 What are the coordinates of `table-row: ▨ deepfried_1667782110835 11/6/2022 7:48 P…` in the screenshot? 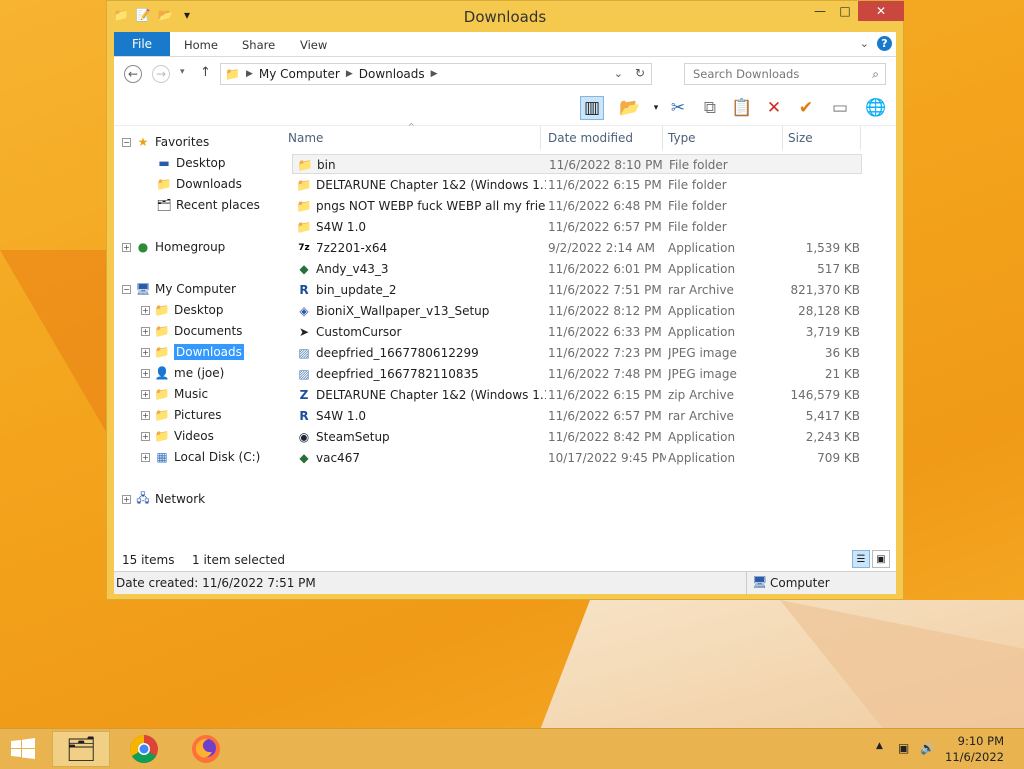 It's located at (577, 374).